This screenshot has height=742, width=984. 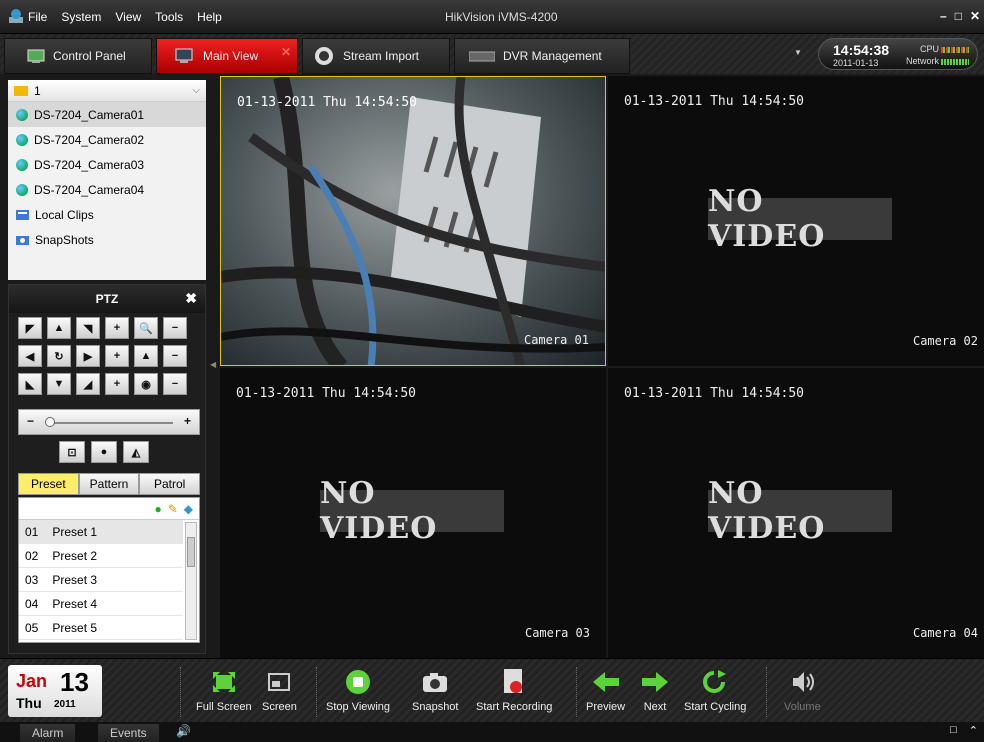 What do you see at coordinates (89, 114) in the screenshot?
I see `tree-item-label: DS-7204_Camera01` at bounding box center [89, 114].